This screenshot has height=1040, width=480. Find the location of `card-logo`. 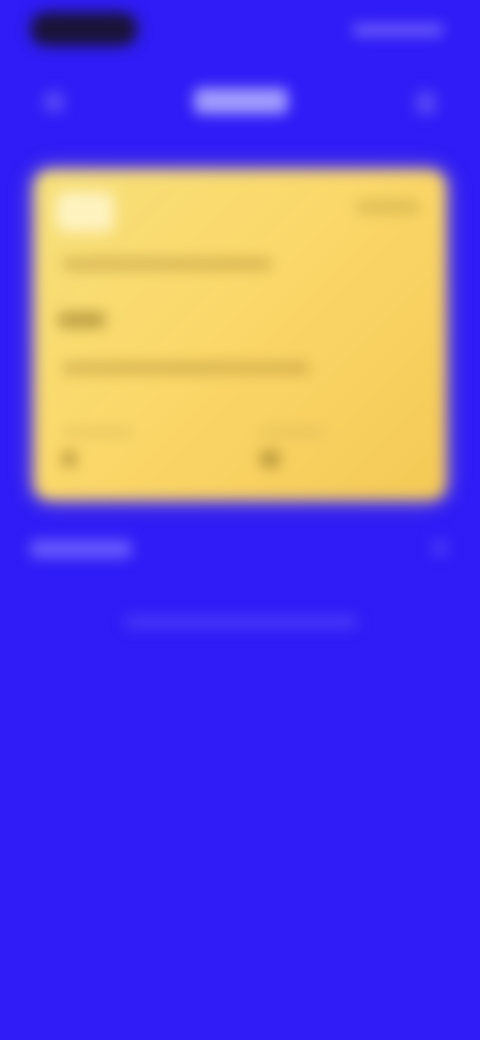

card-logo is located at coordinates (85, 212).